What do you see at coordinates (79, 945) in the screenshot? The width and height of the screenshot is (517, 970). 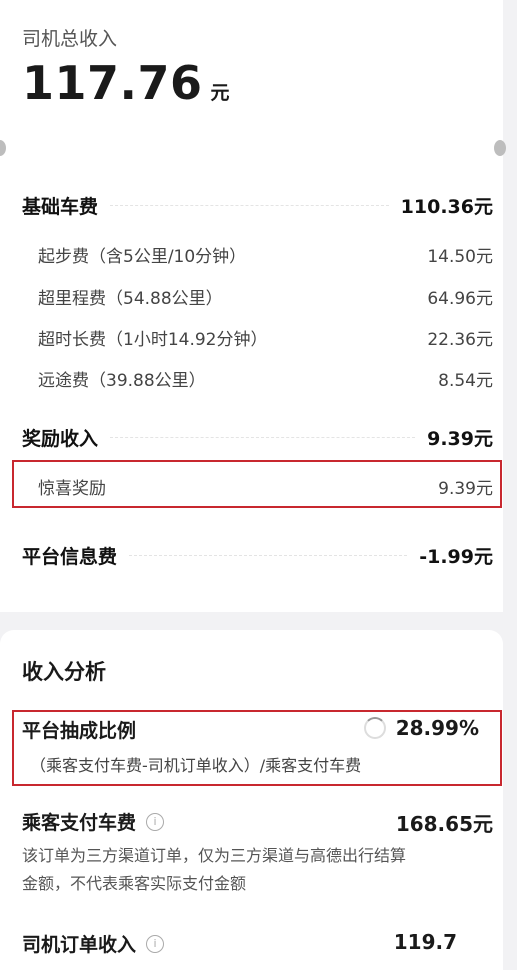 I see `driver-income-label: 司机订单收入` at bounding box center [79, 945].